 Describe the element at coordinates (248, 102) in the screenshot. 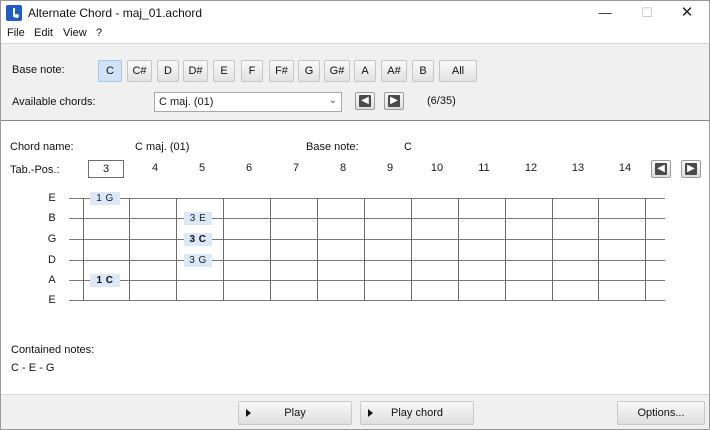

I see `available-chords-dropdown: C maj. (01) ⌄` at that location.